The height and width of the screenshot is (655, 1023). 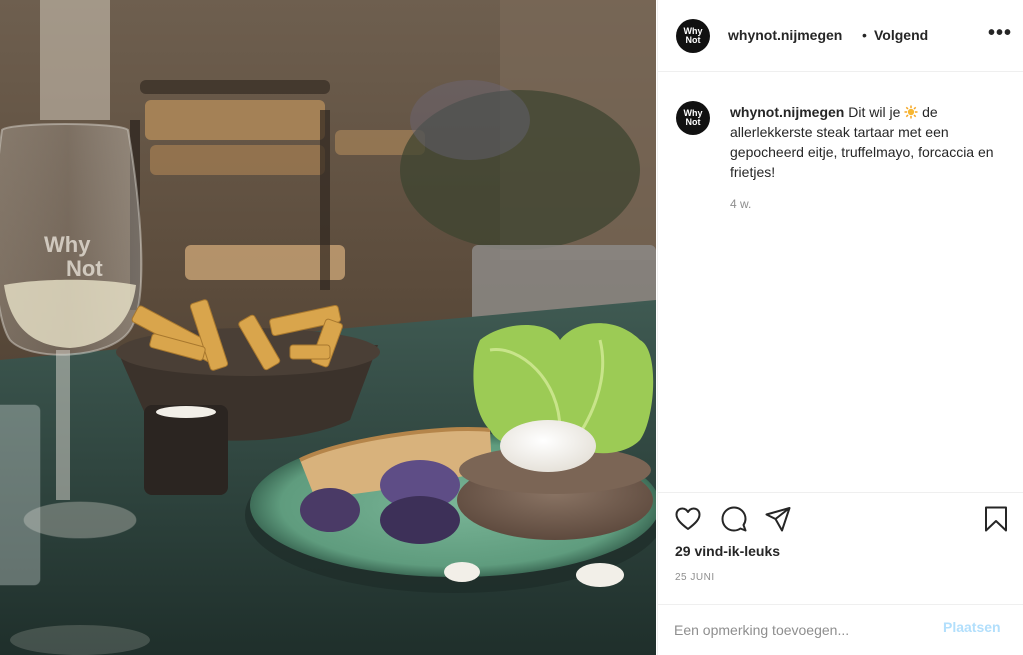 What do you see at coordinates (734, 519) in the screenshot?
I see `comment-icon` at bounding box center [734, 519].